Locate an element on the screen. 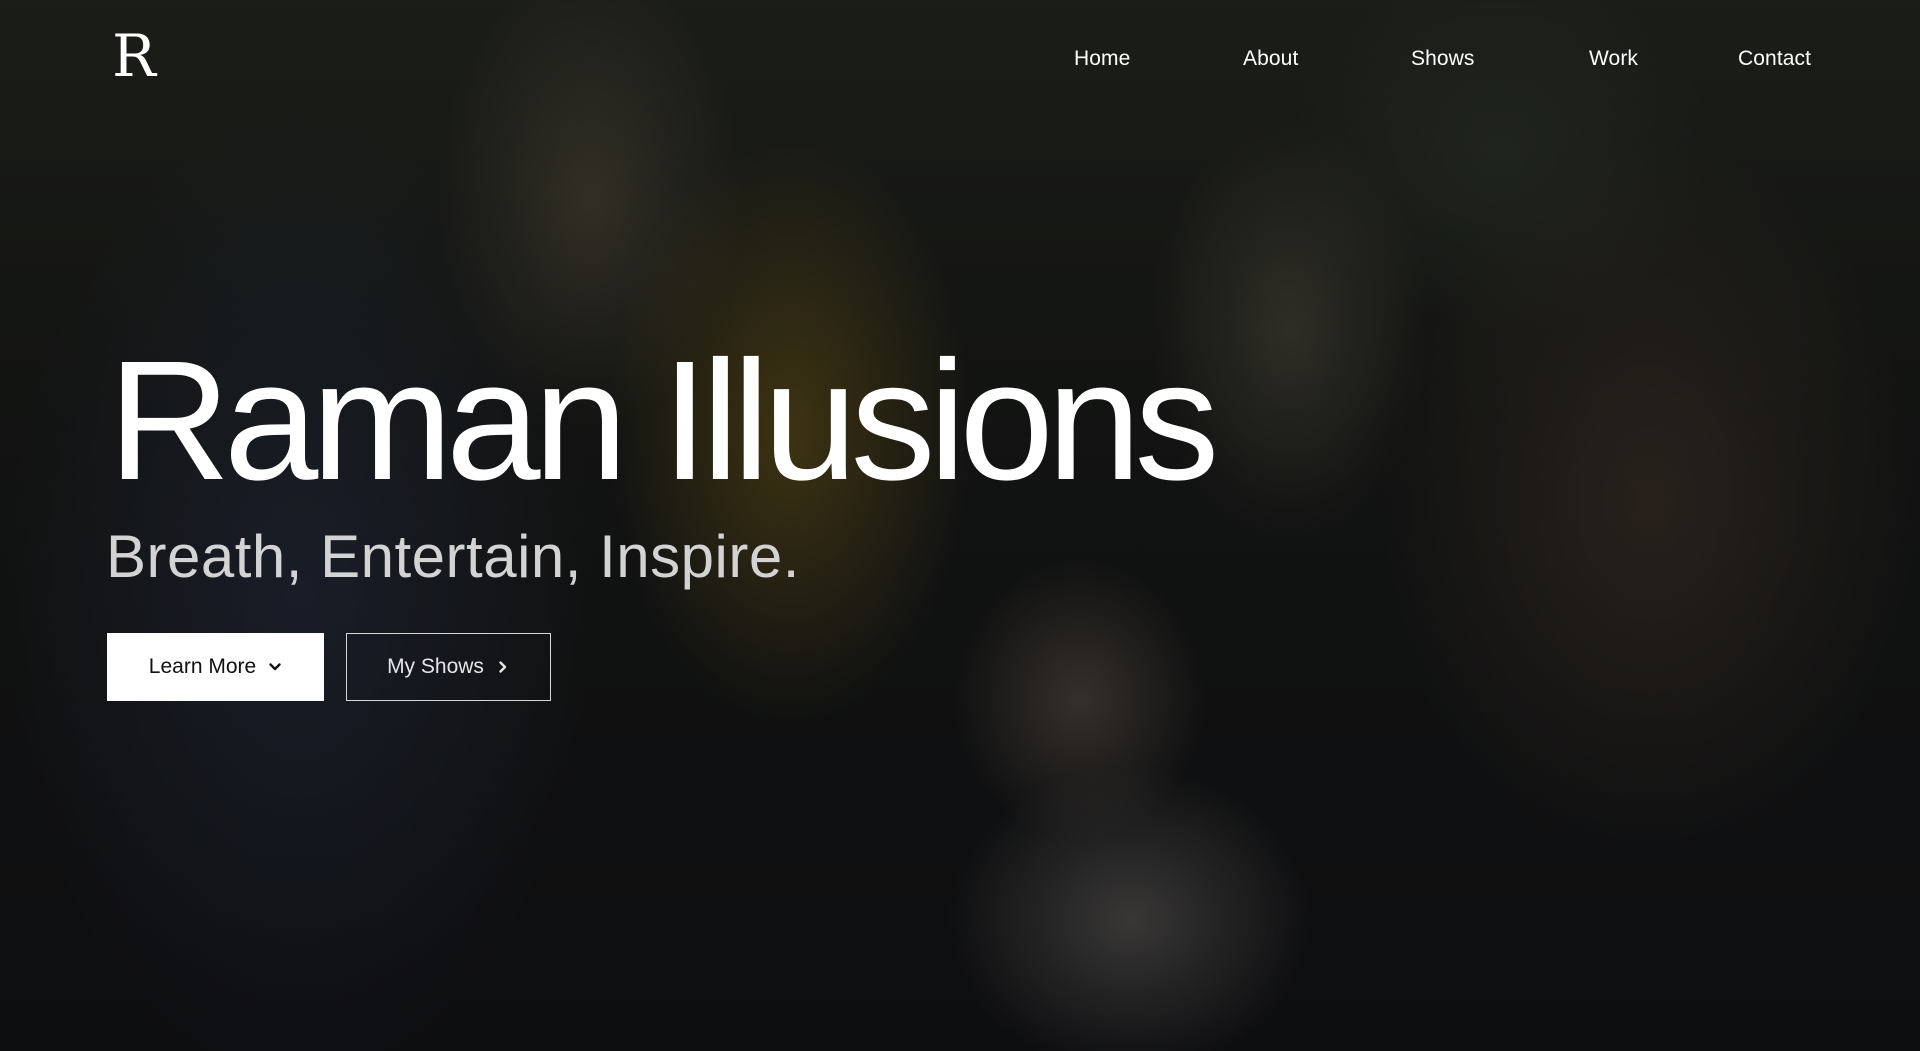 The height and width of the screenshot is (1051, 1920). learn-more-button: Learn More is located at coordinates (215, 667).